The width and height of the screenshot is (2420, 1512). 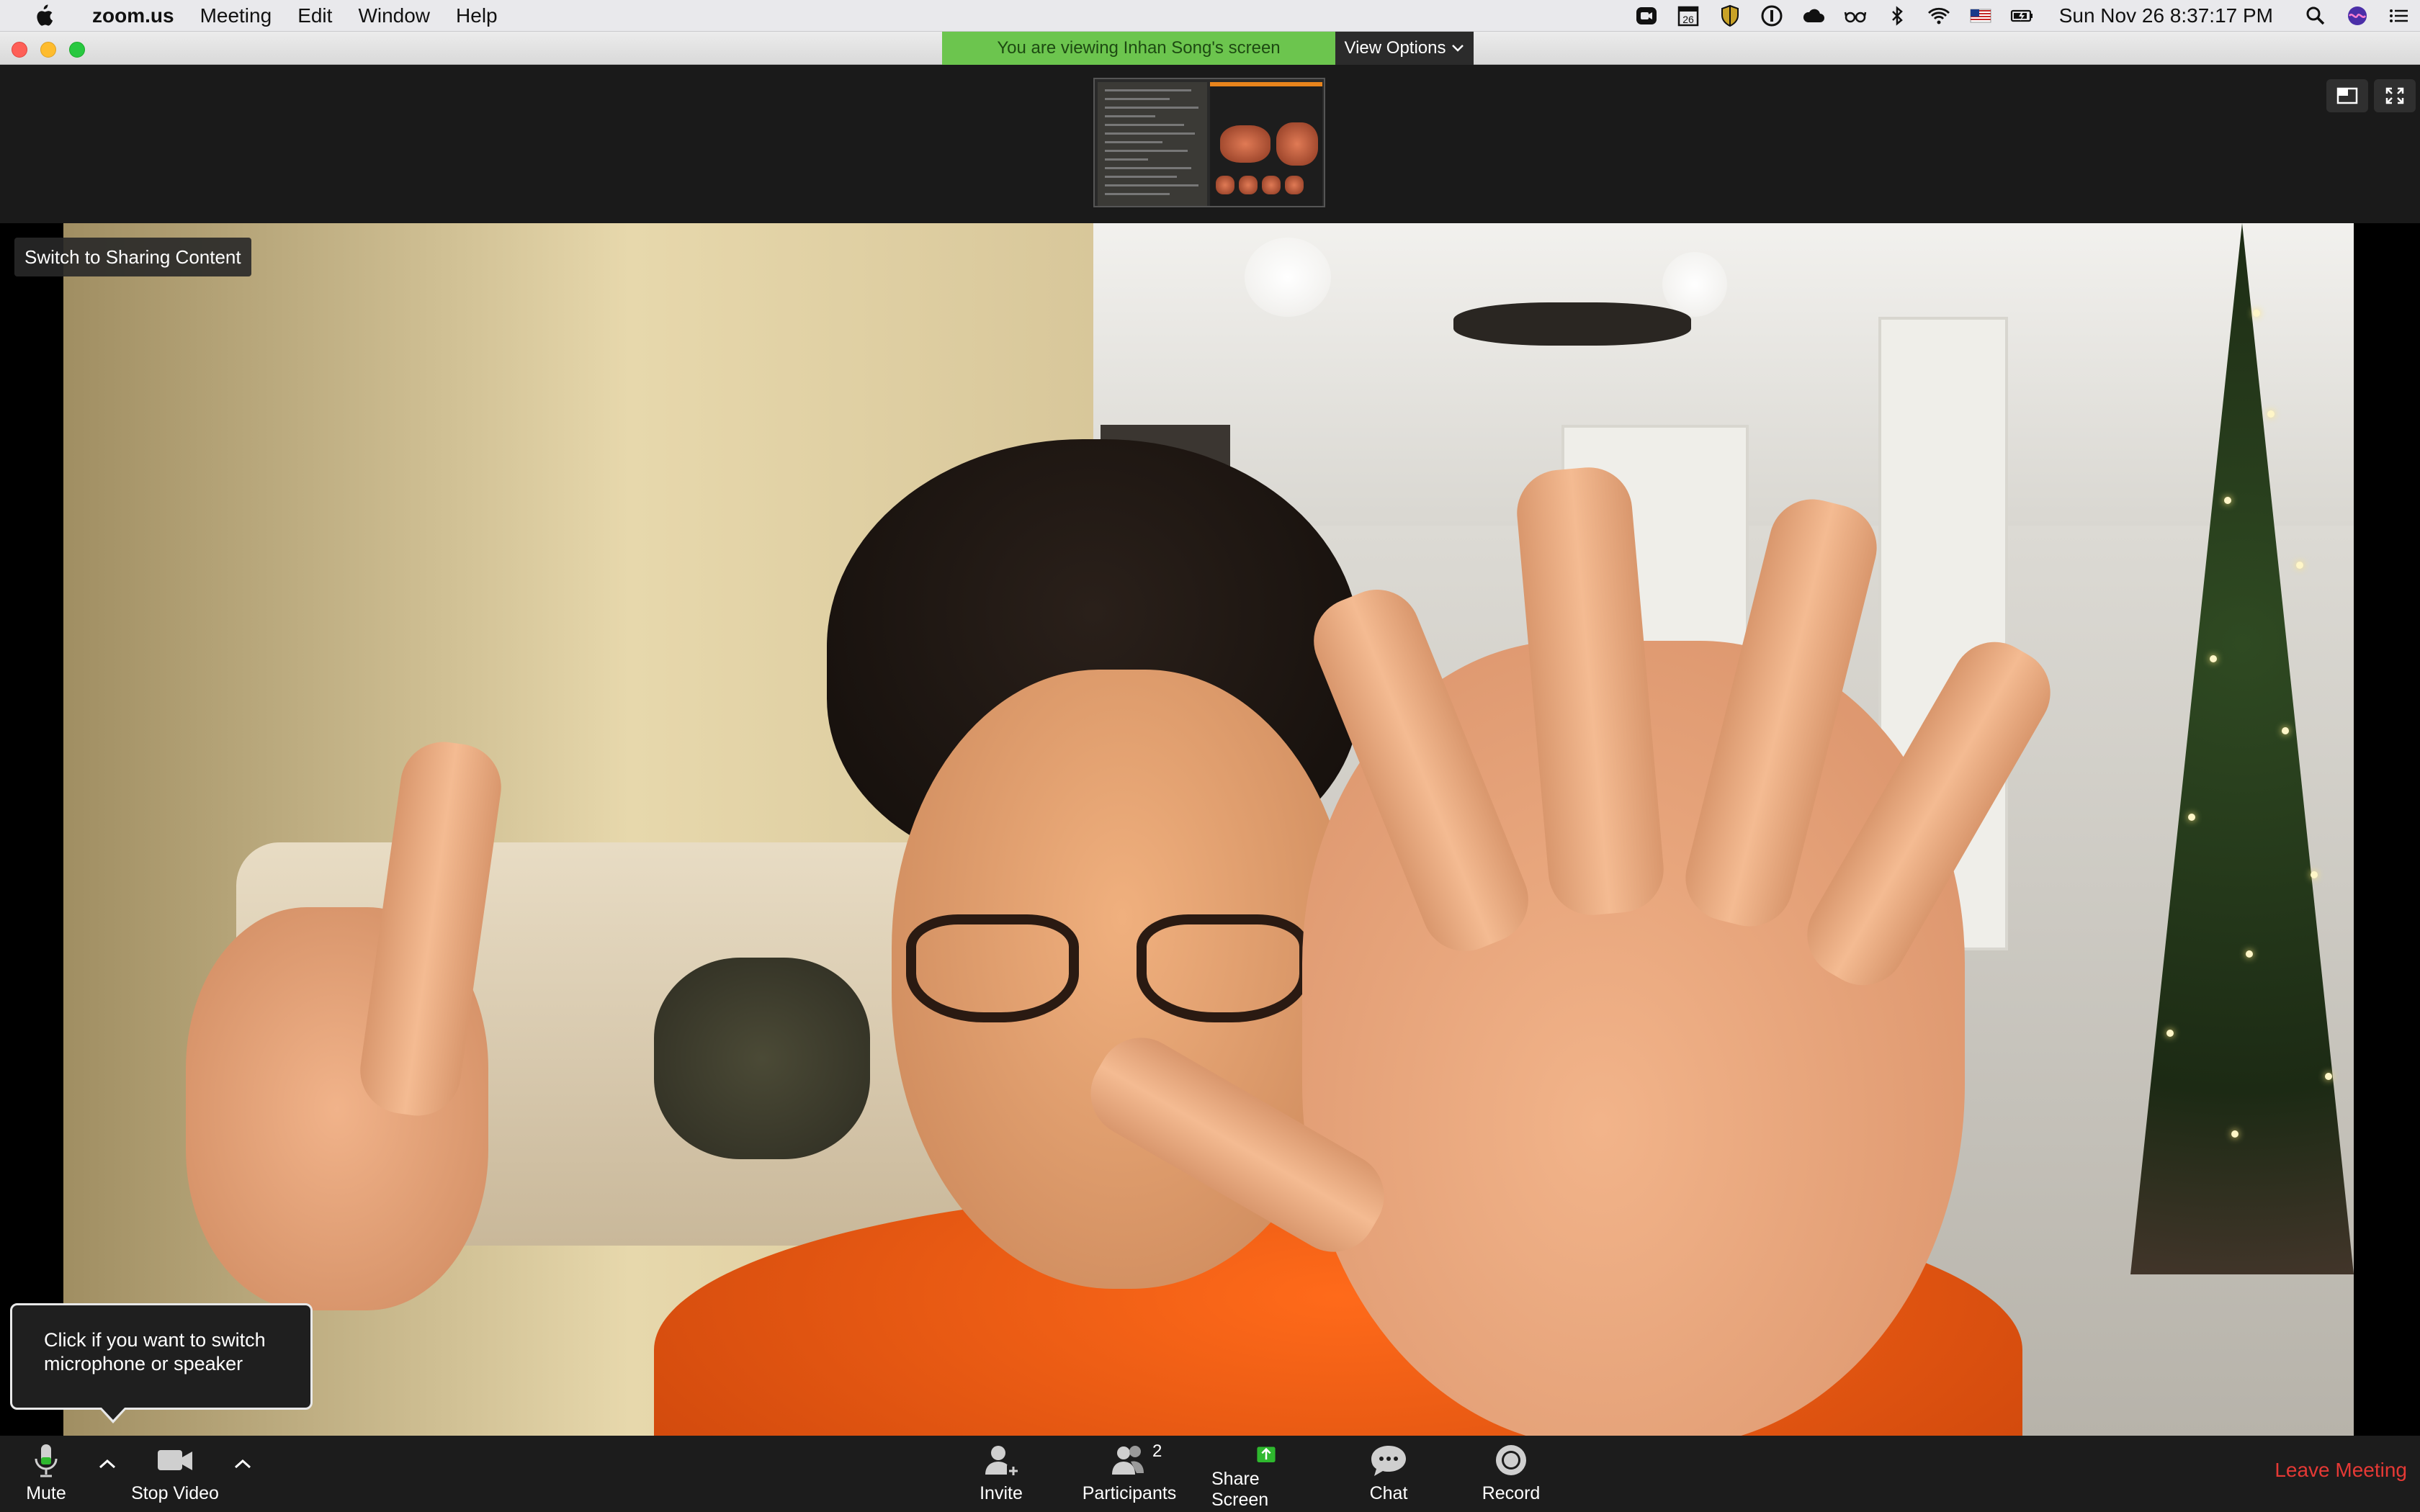 I want to click on spotlight-search-icon, so click(x=2315, y=16).